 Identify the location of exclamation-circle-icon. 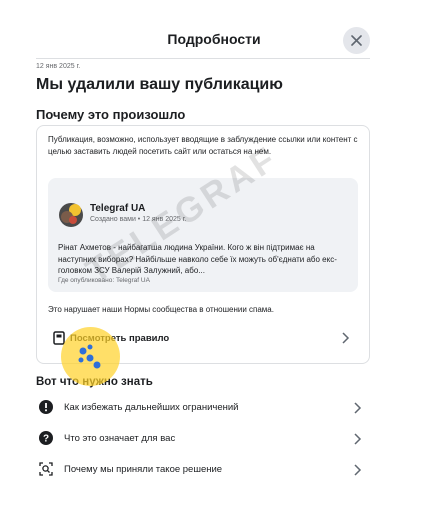
(46, 407).